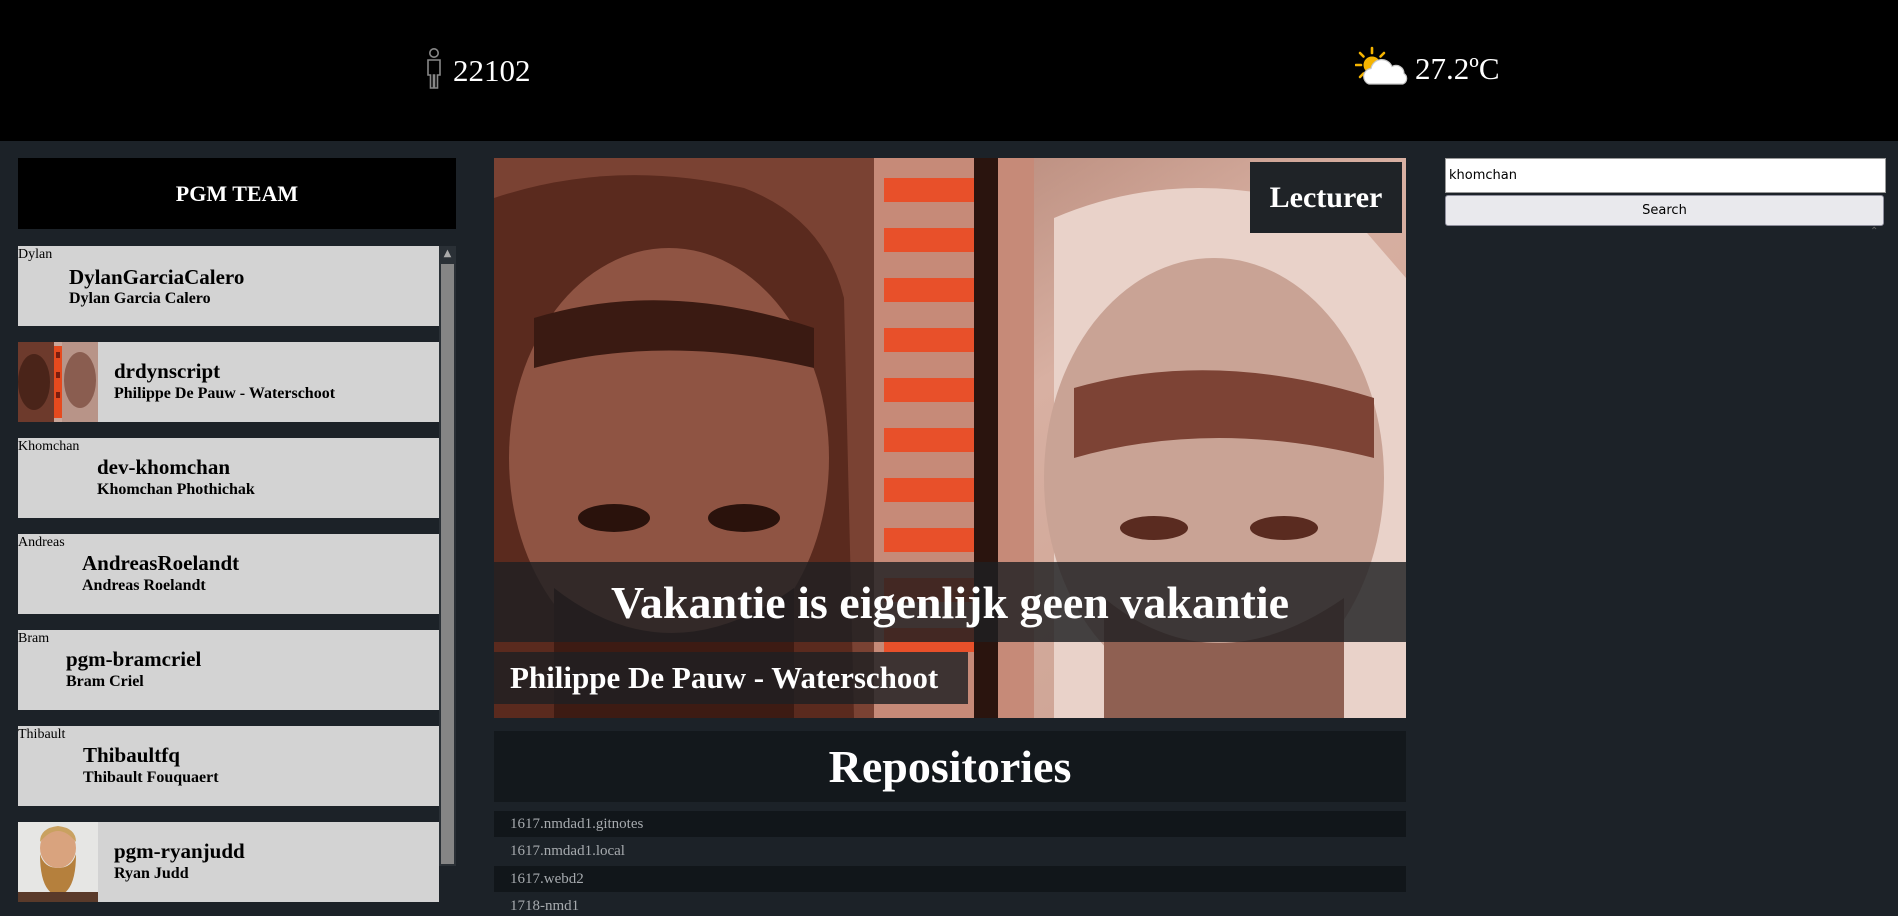 Image resolution: width=1898 pixels, height=916 pixels. What do you see at coordinates (151, 873) in the screenshot?
I see `member-name: Ryan Judd` at bounding box center [151, 873].